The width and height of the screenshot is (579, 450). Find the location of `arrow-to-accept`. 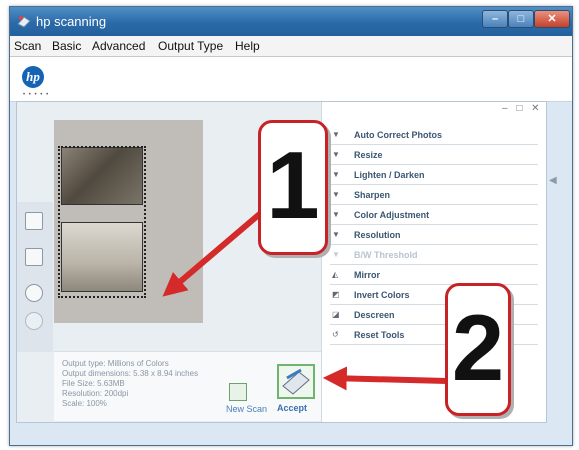

arrow-to-accept is located at coordinates (385, 378).